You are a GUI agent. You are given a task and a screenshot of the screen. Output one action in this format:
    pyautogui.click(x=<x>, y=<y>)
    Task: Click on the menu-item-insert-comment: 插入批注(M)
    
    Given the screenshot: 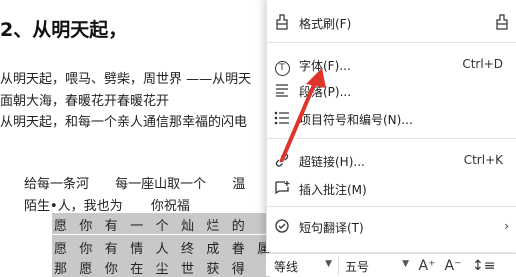 What is the action you would take?
    pyautogui.click(x=391, y=189)
    